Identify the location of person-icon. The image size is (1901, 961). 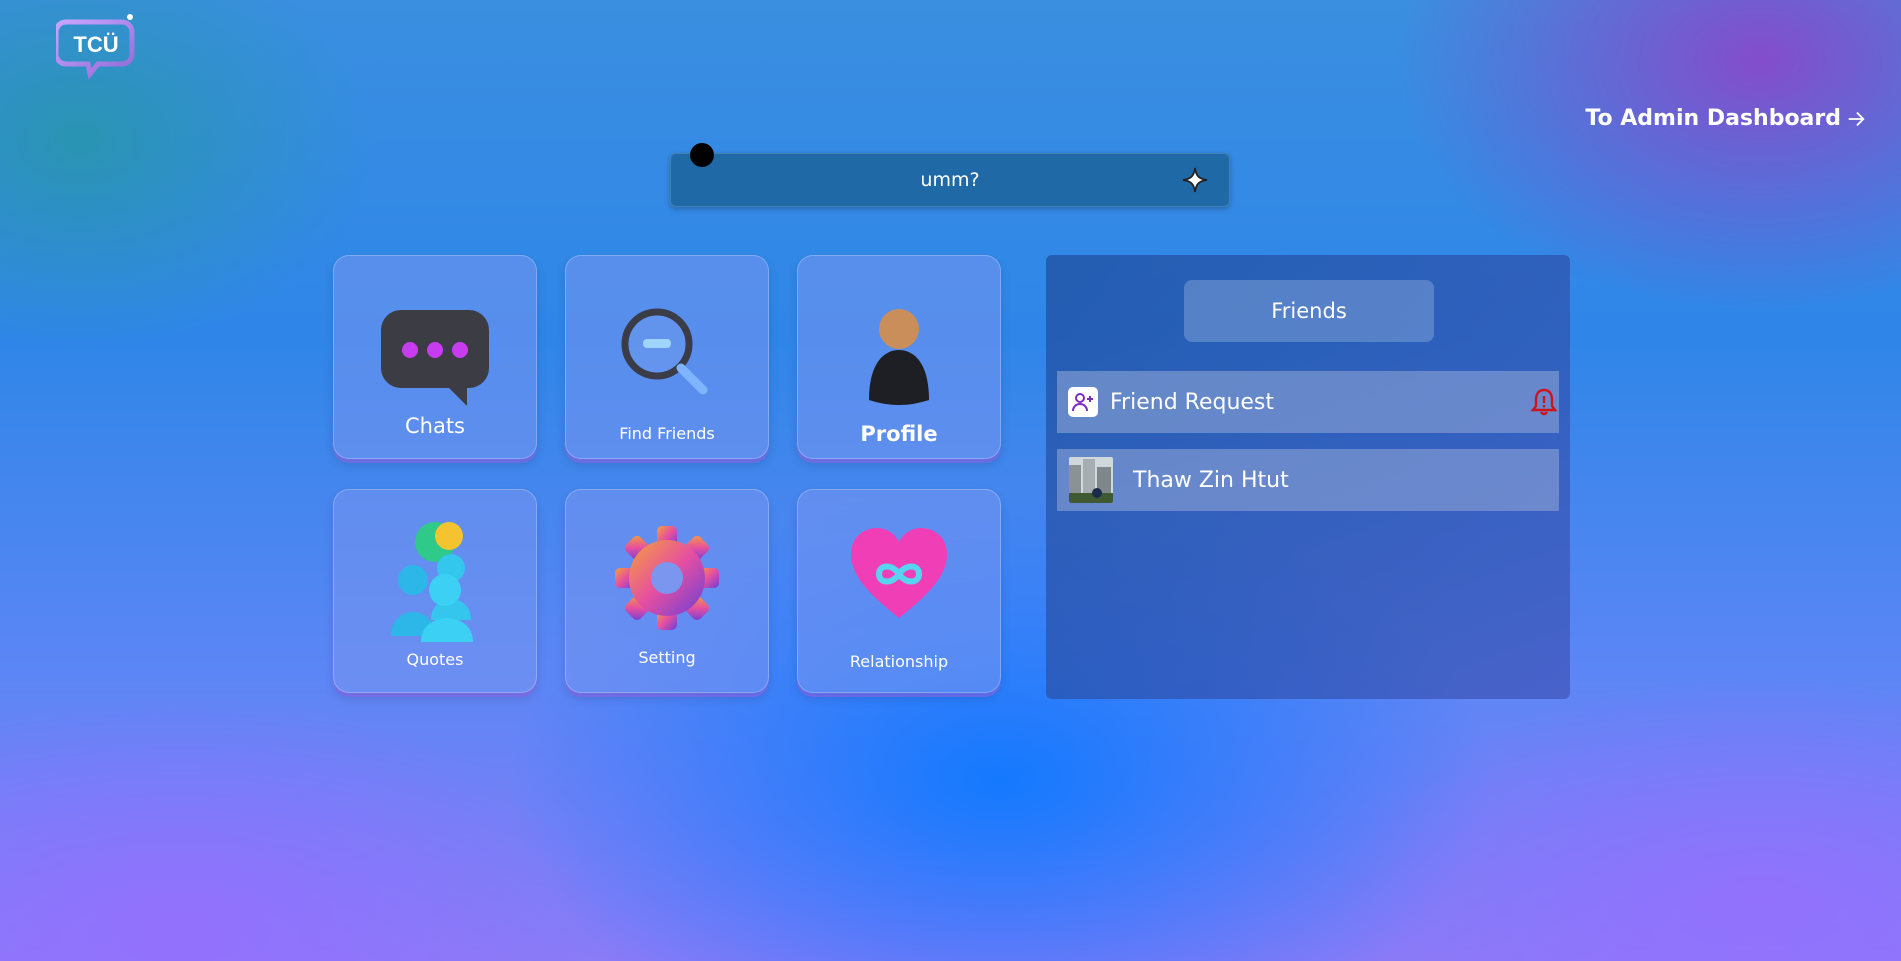
(899, 358).